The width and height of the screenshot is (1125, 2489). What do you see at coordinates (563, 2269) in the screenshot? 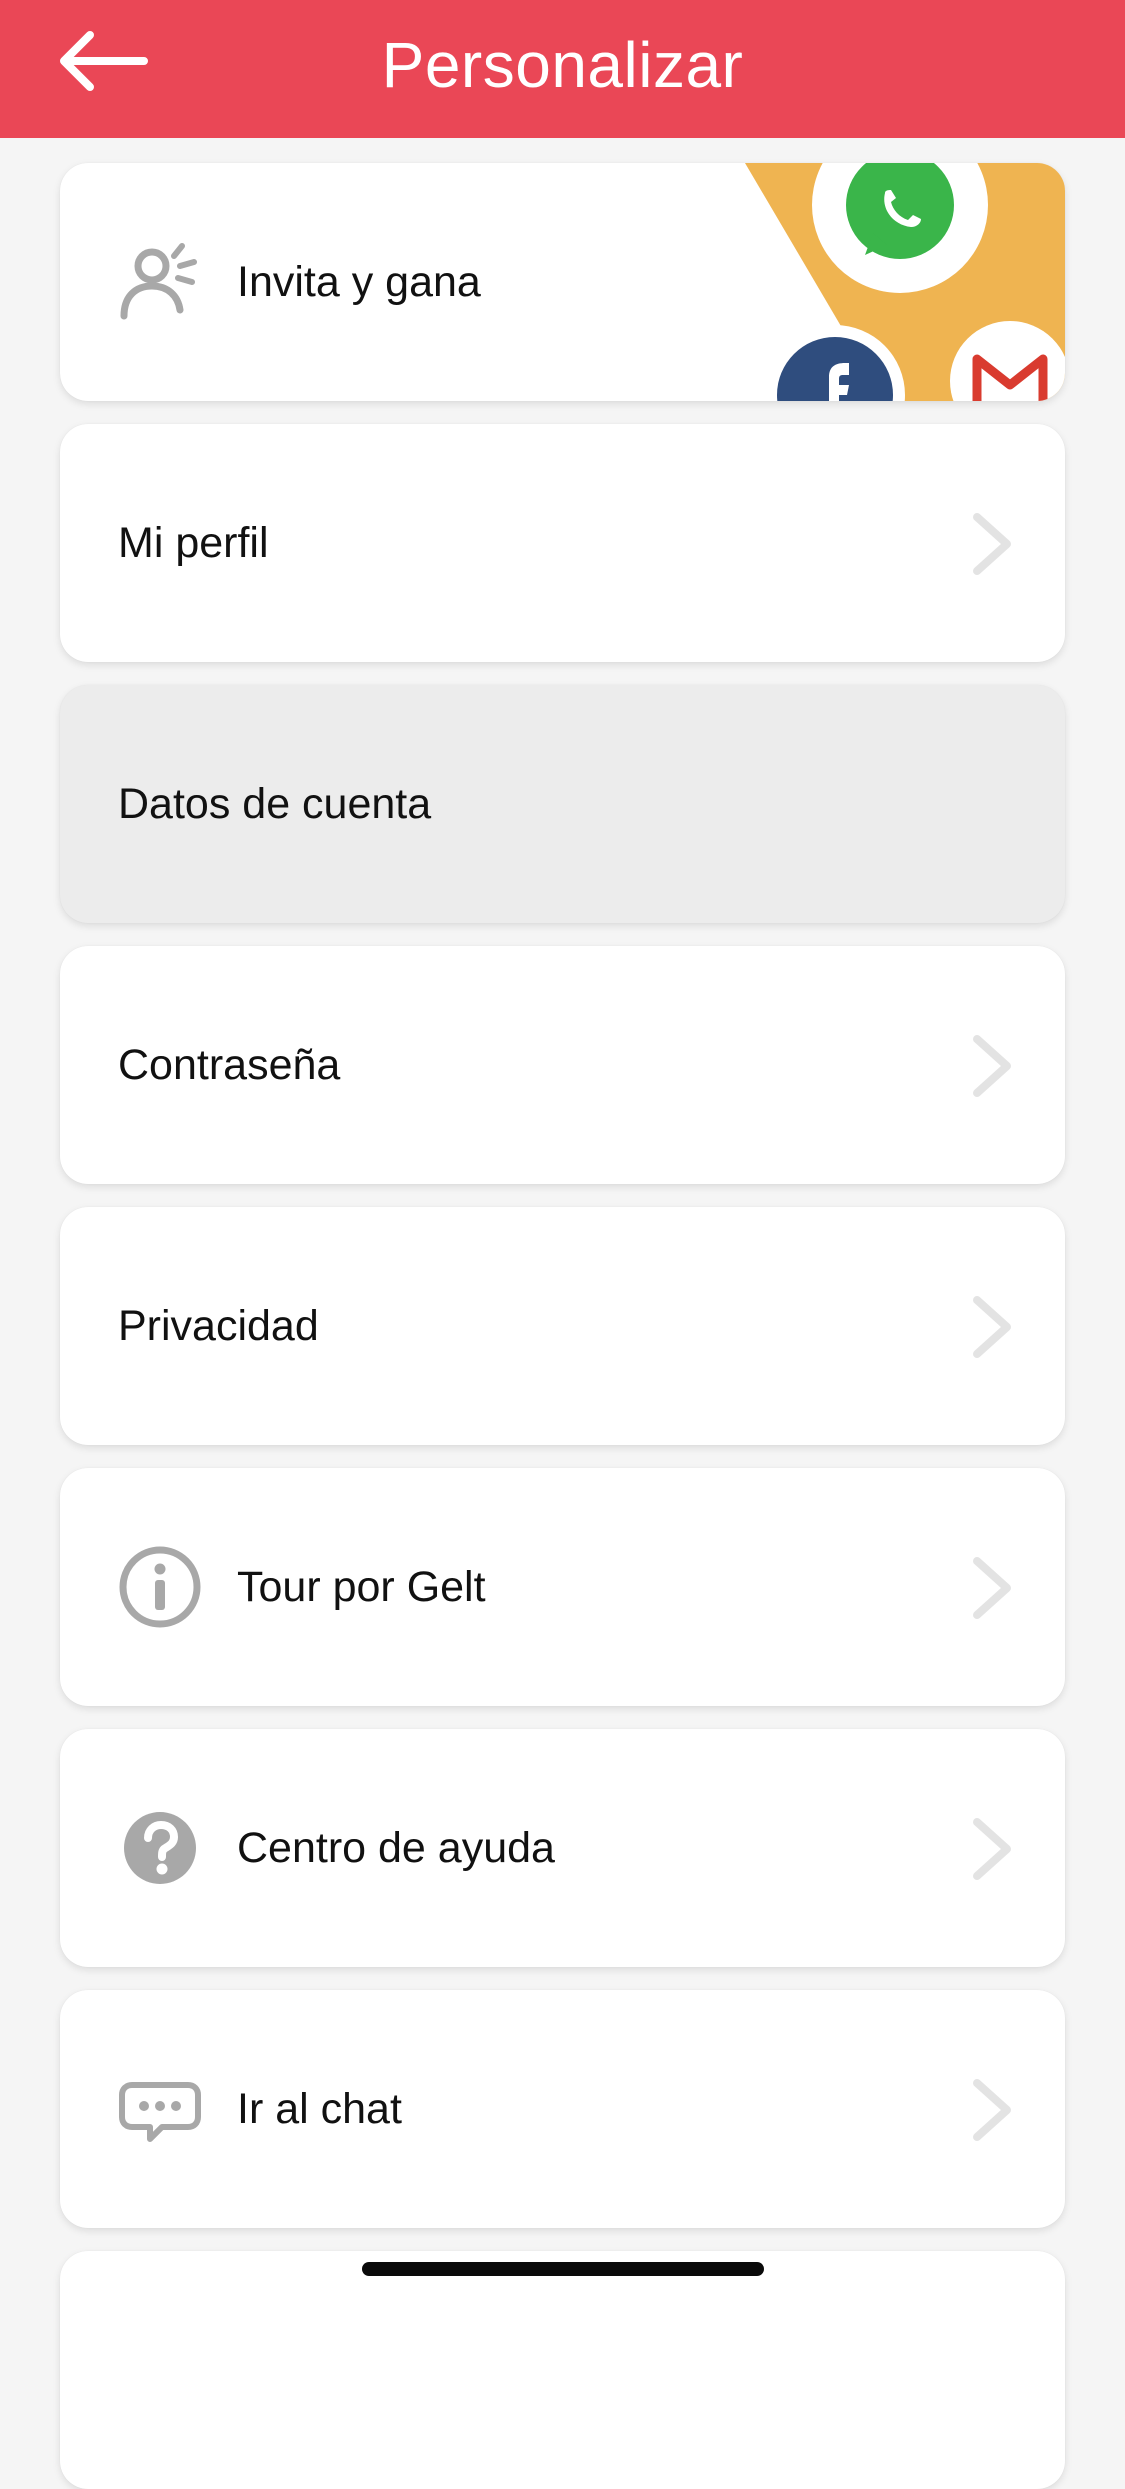
I see `home-indicator` at bounding box center [563, 2269].